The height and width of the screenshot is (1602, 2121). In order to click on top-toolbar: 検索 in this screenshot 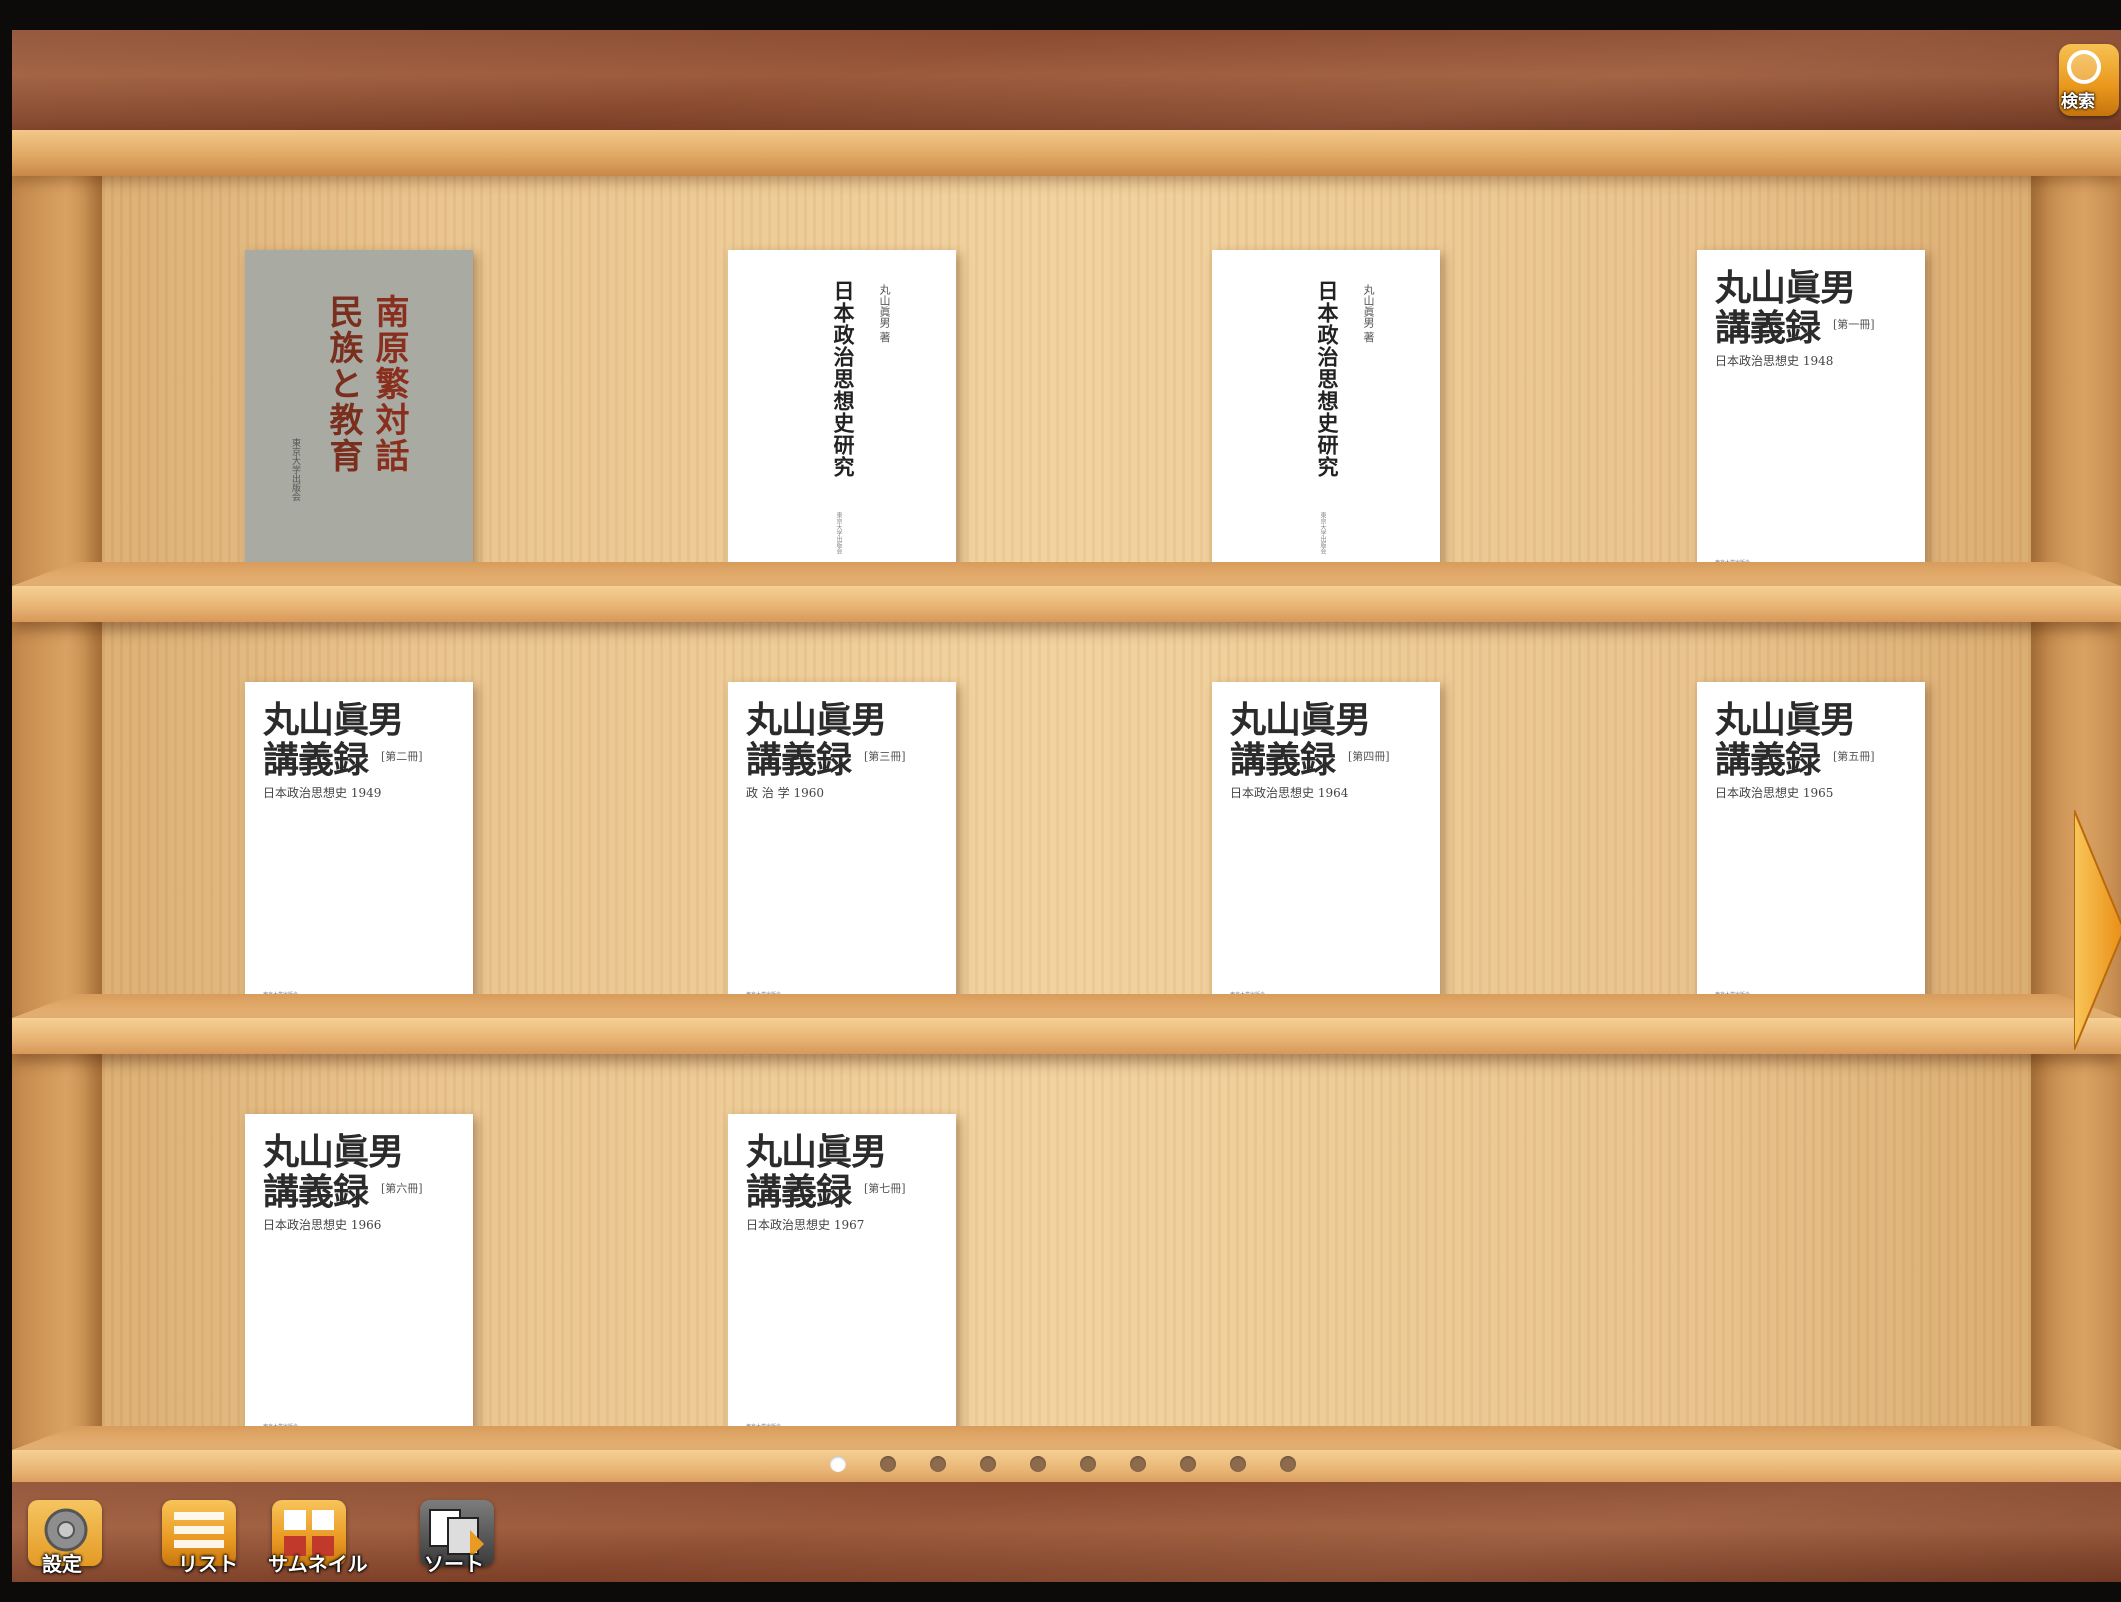, I will do `click(1066, 80)`.